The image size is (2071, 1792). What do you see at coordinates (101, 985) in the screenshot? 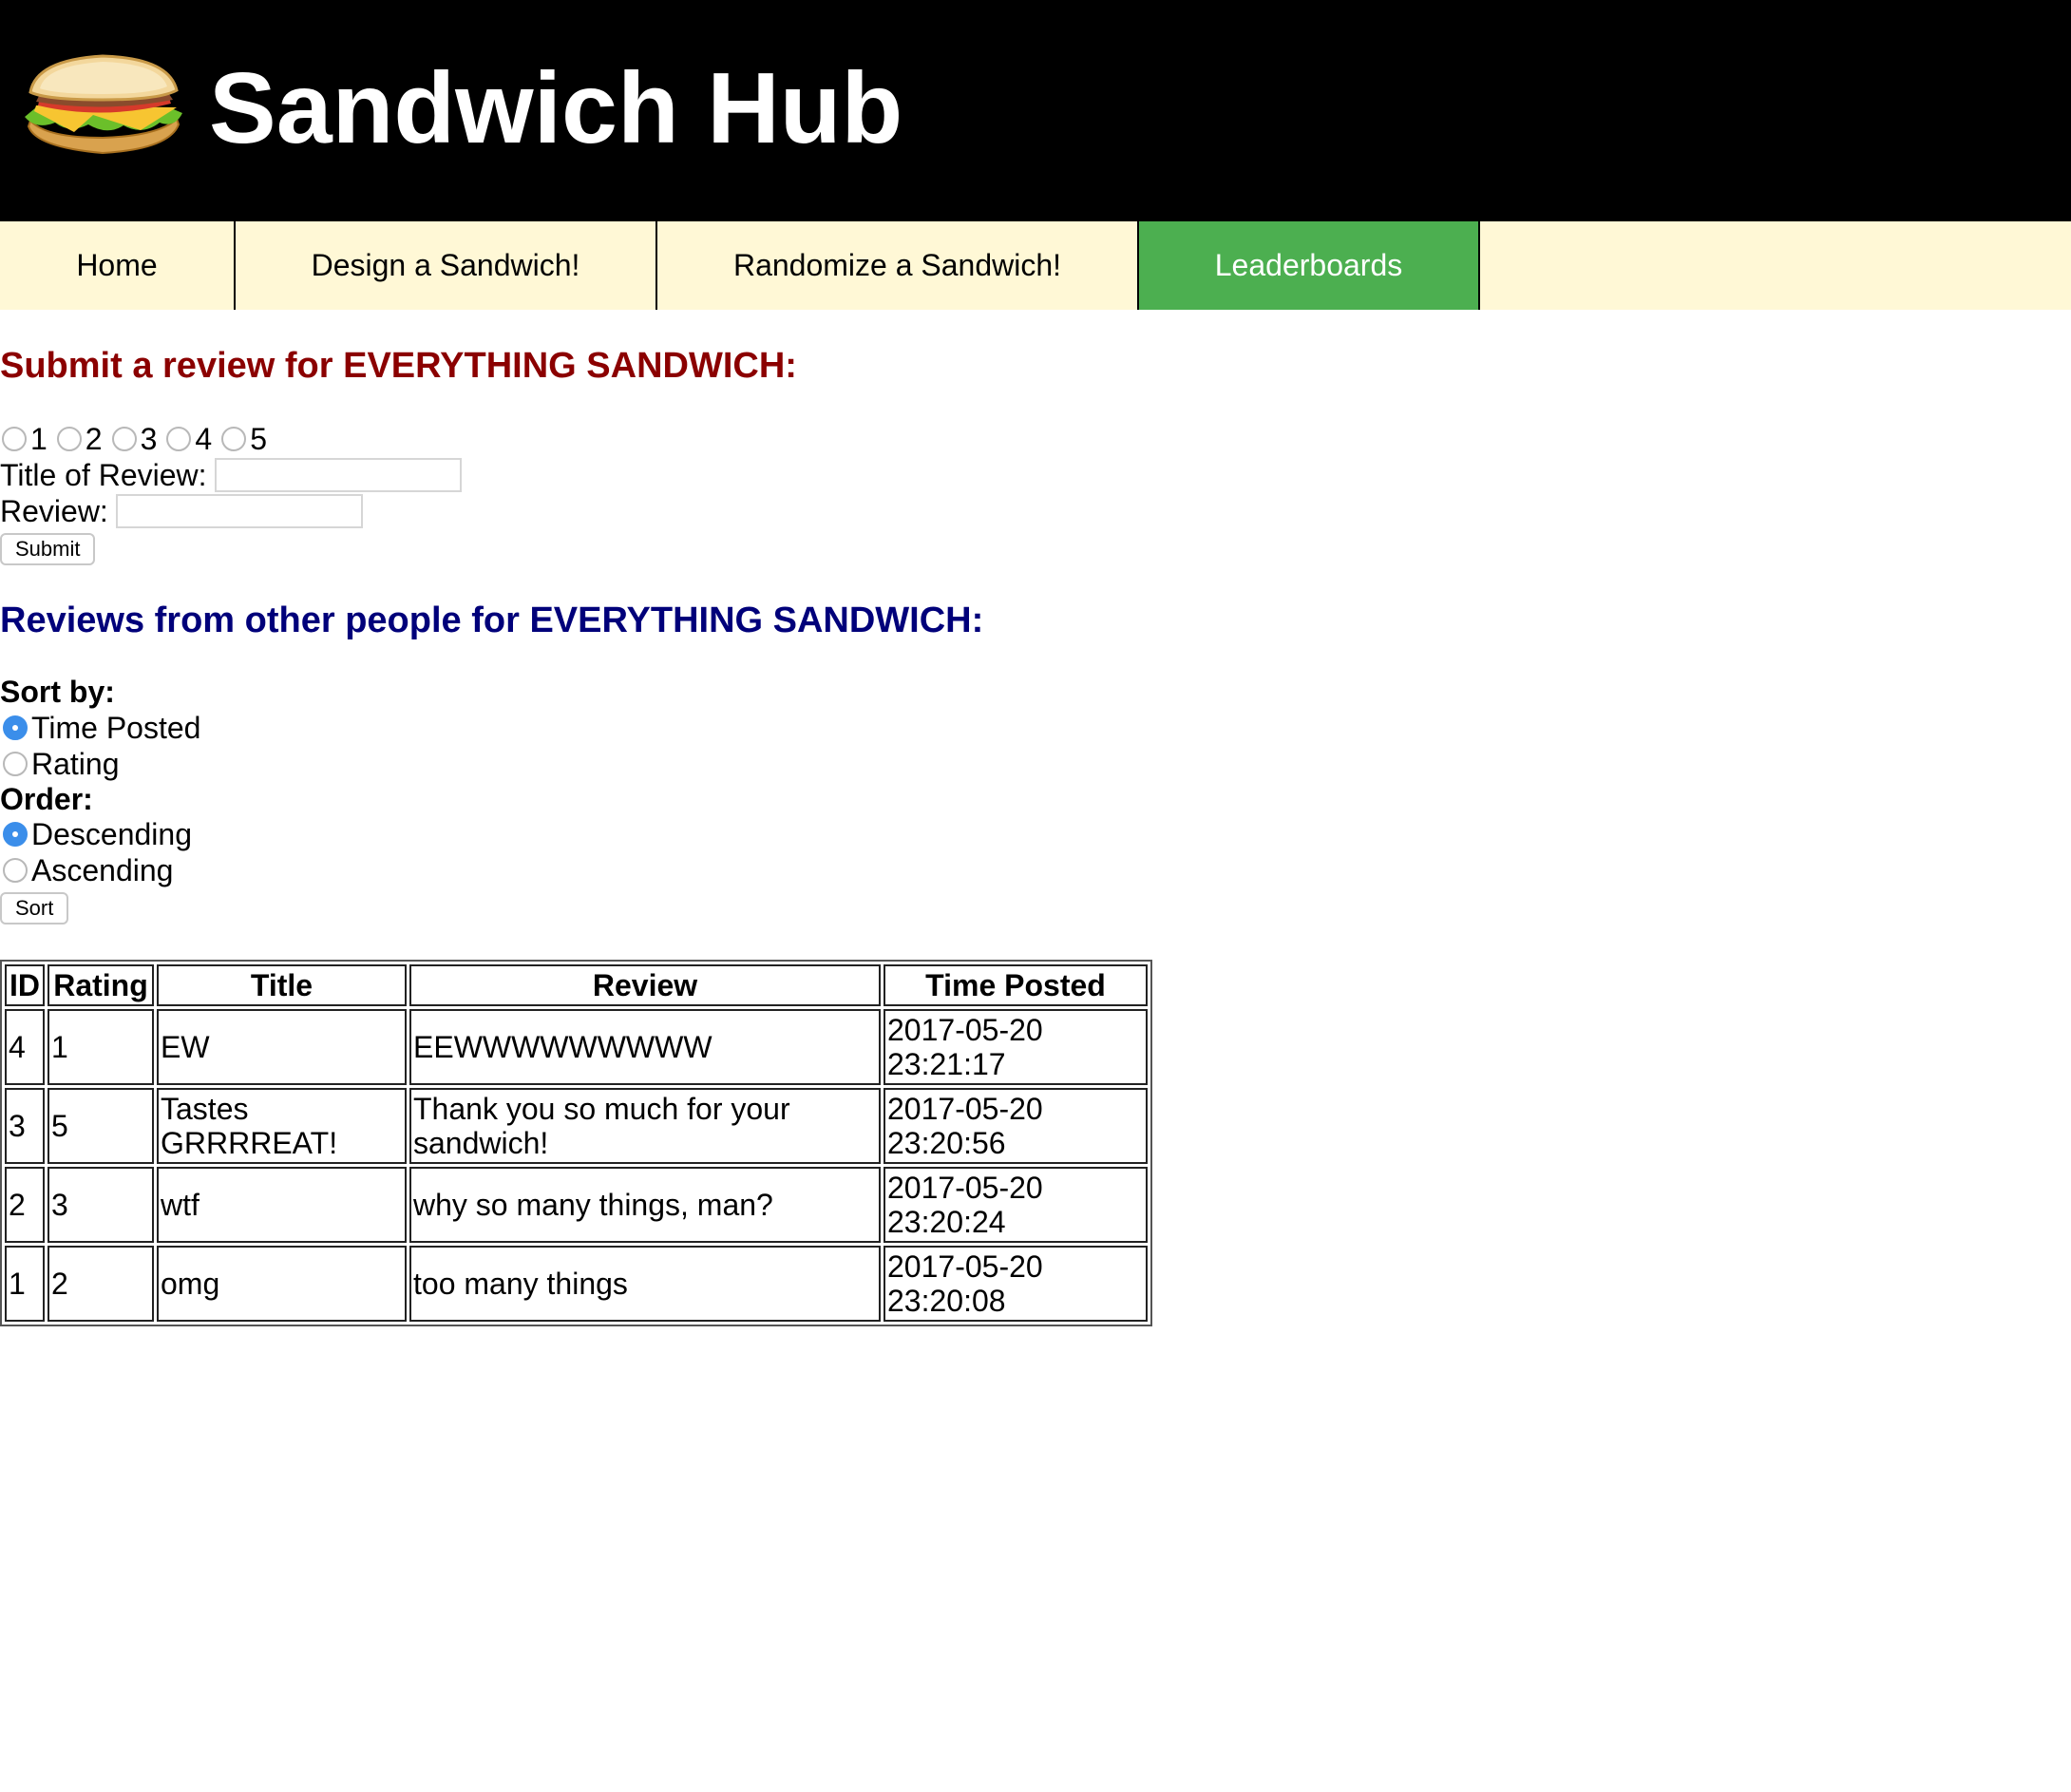
I see `col-rating-header: Rating` at bounding box center [101, 985].